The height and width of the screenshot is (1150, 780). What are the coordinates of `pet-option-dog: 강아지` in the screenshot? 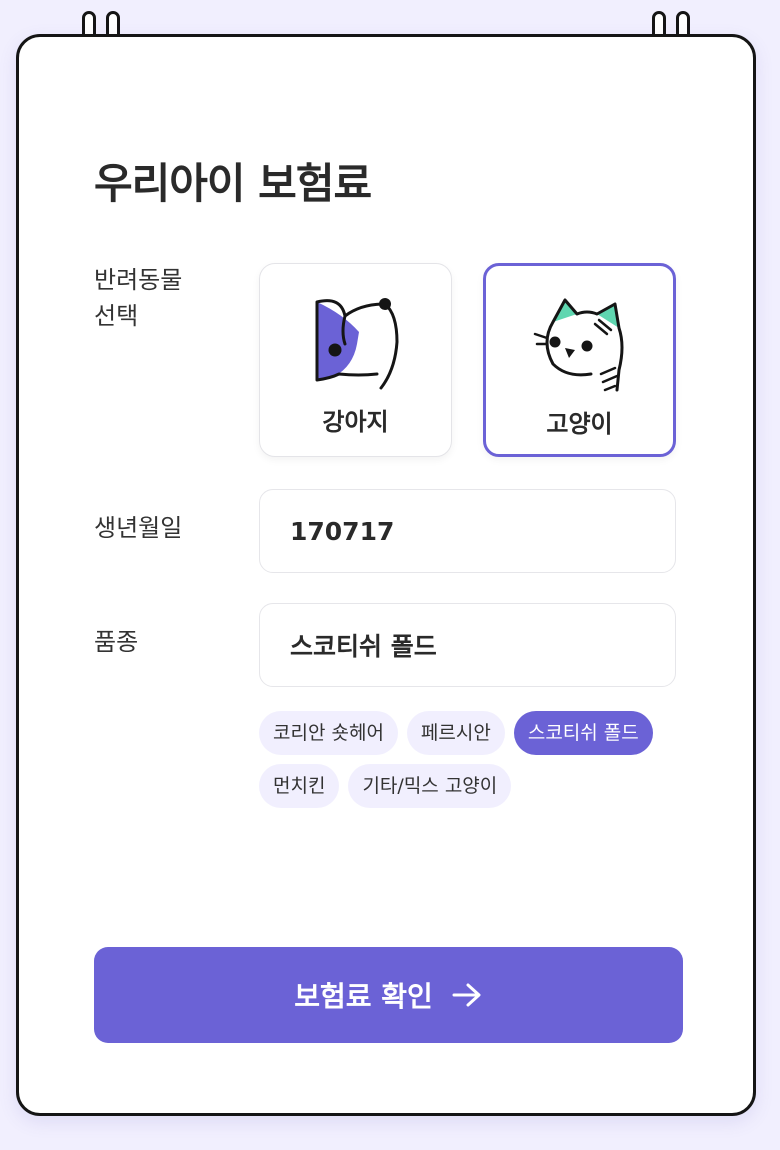 It's located at (355, 360).